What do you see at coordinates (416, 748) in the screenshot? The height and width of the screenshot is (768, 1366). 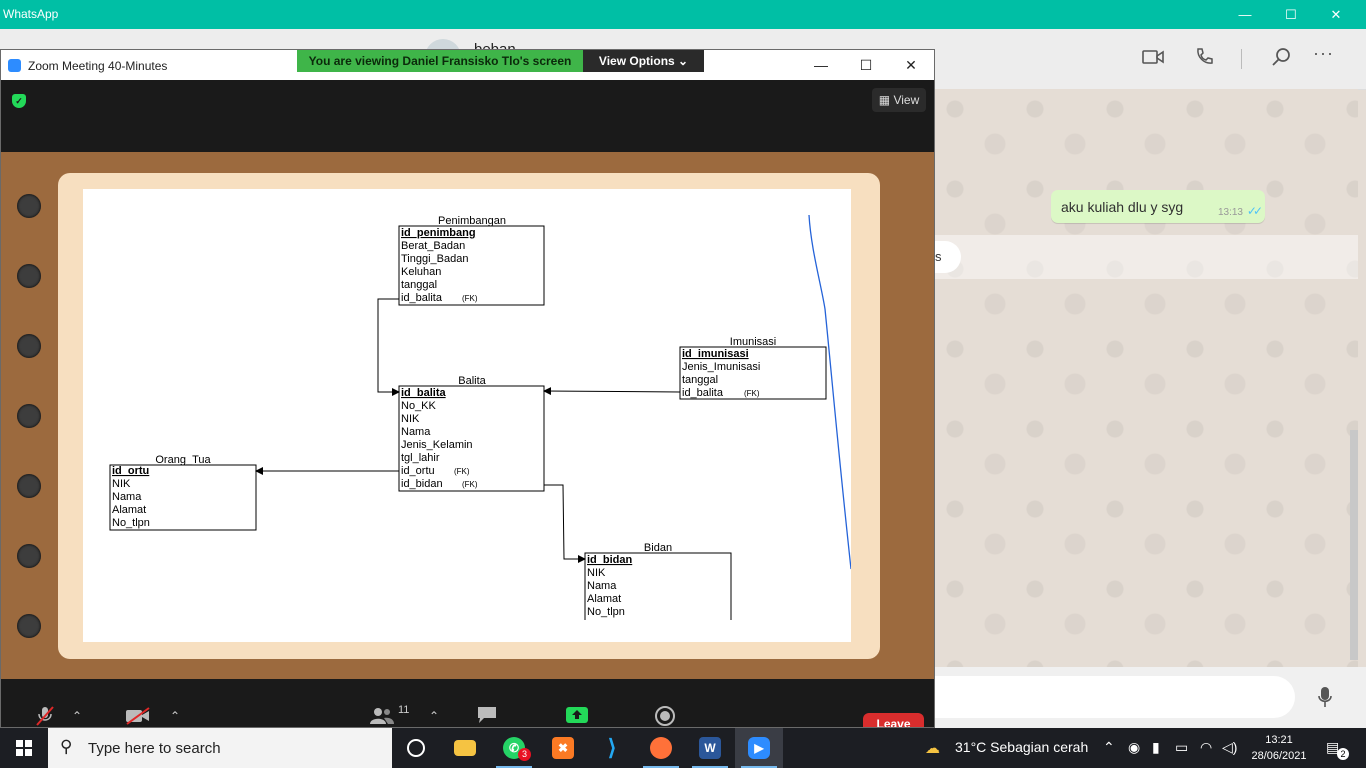 I see `task-view-icon` at bounding box center [416, 748].